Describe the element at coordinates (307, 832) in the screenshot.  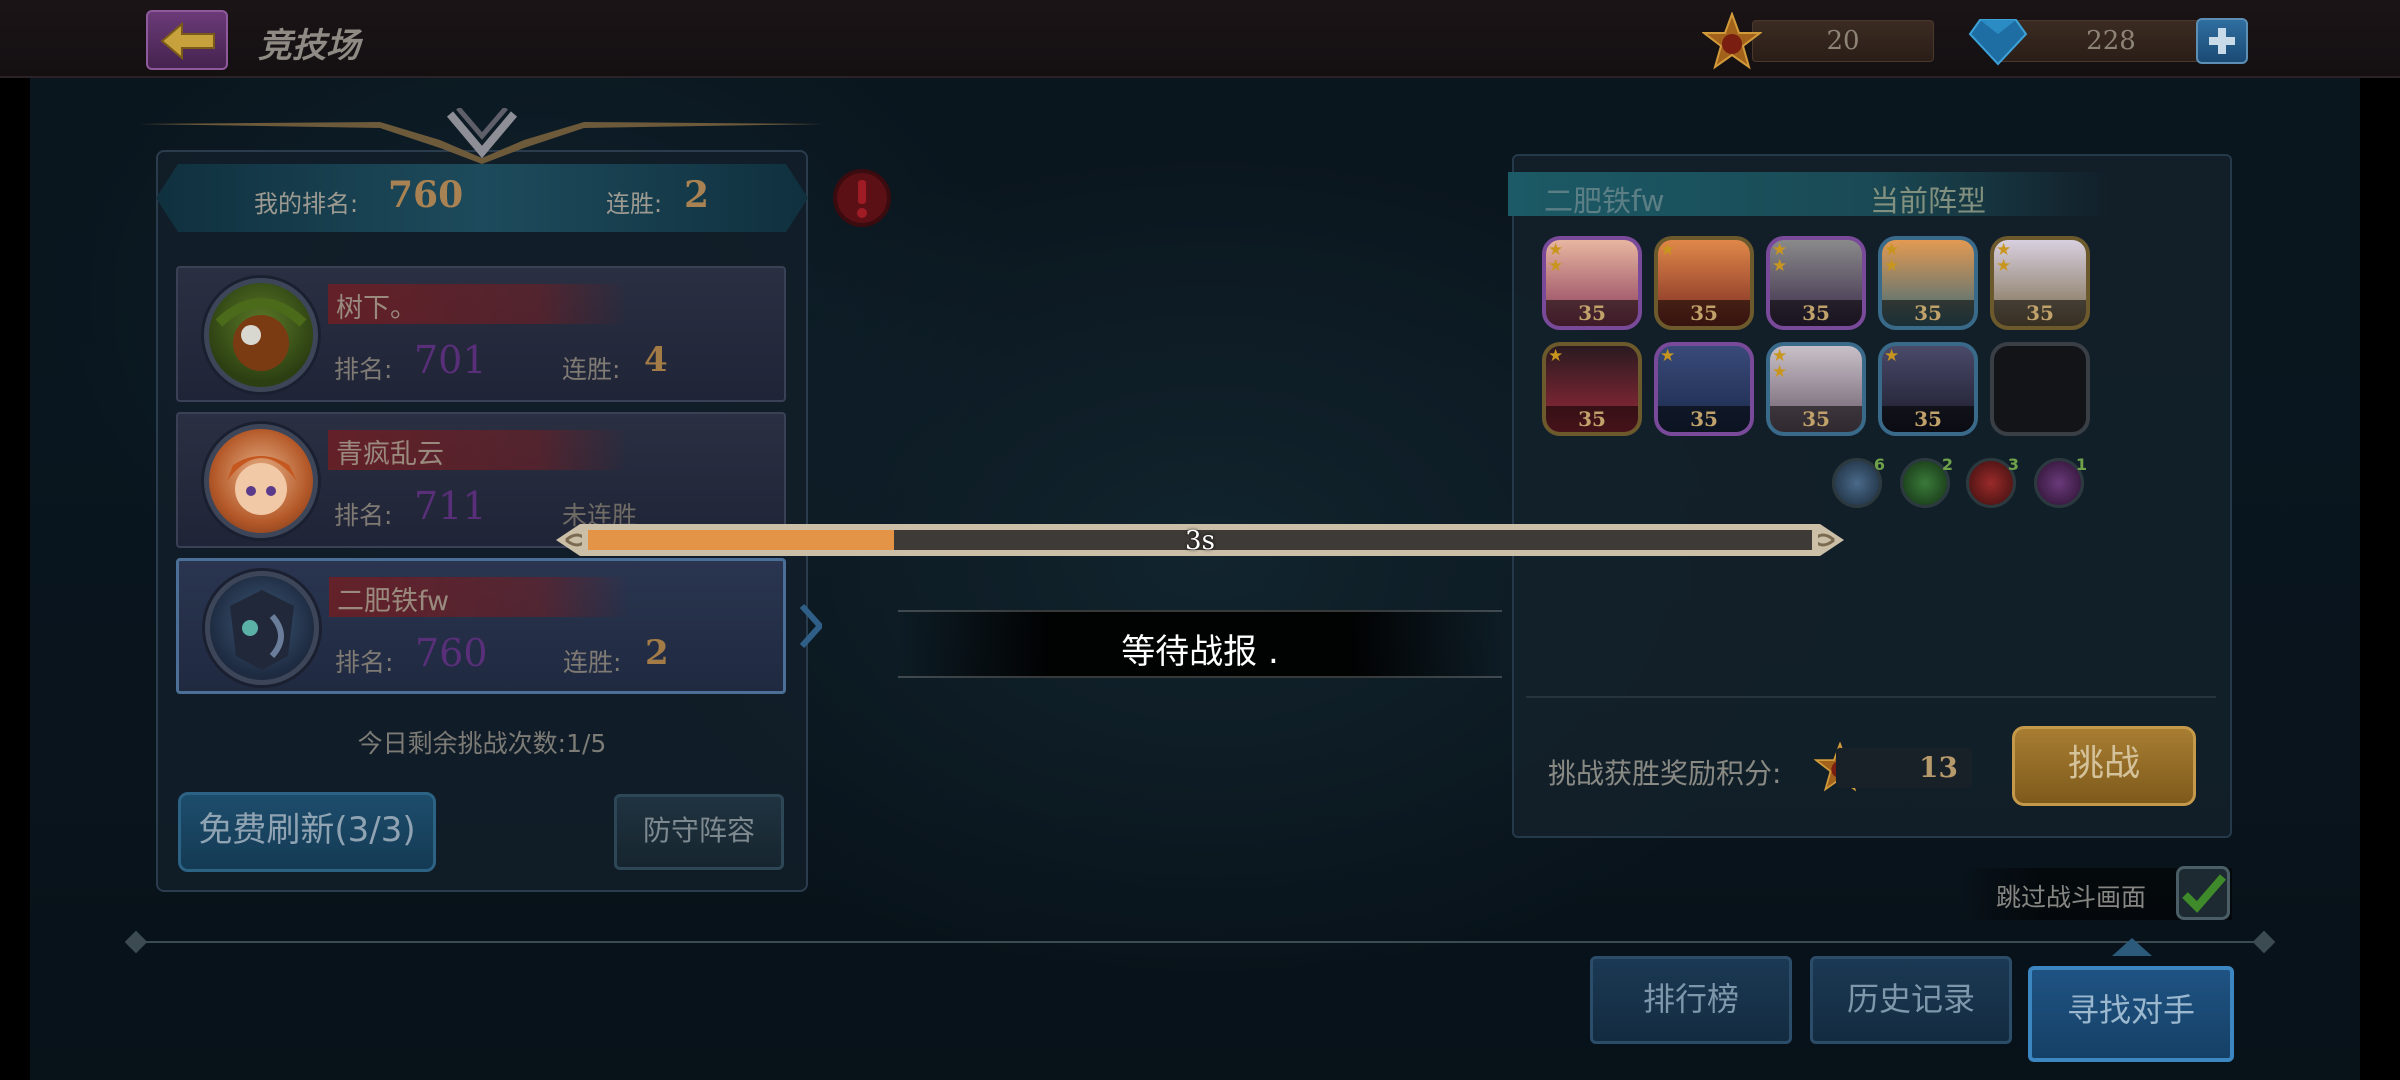
I see `free-refresh-button: 免费刷新(3/3)` at that location.